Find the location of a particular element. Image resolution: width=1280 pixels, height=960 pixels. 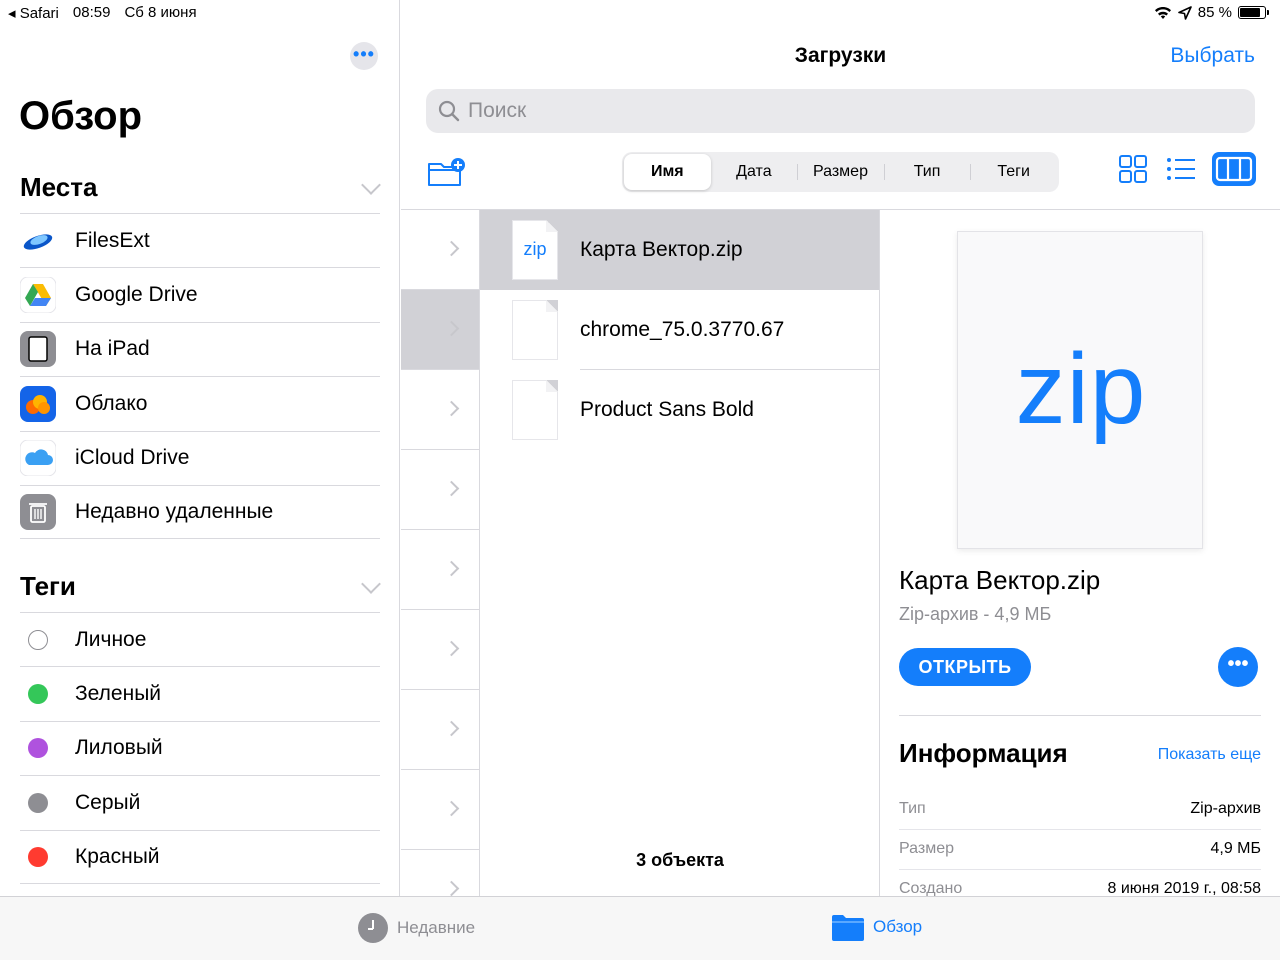

column-view-button is located at coordinates (1234, 169).